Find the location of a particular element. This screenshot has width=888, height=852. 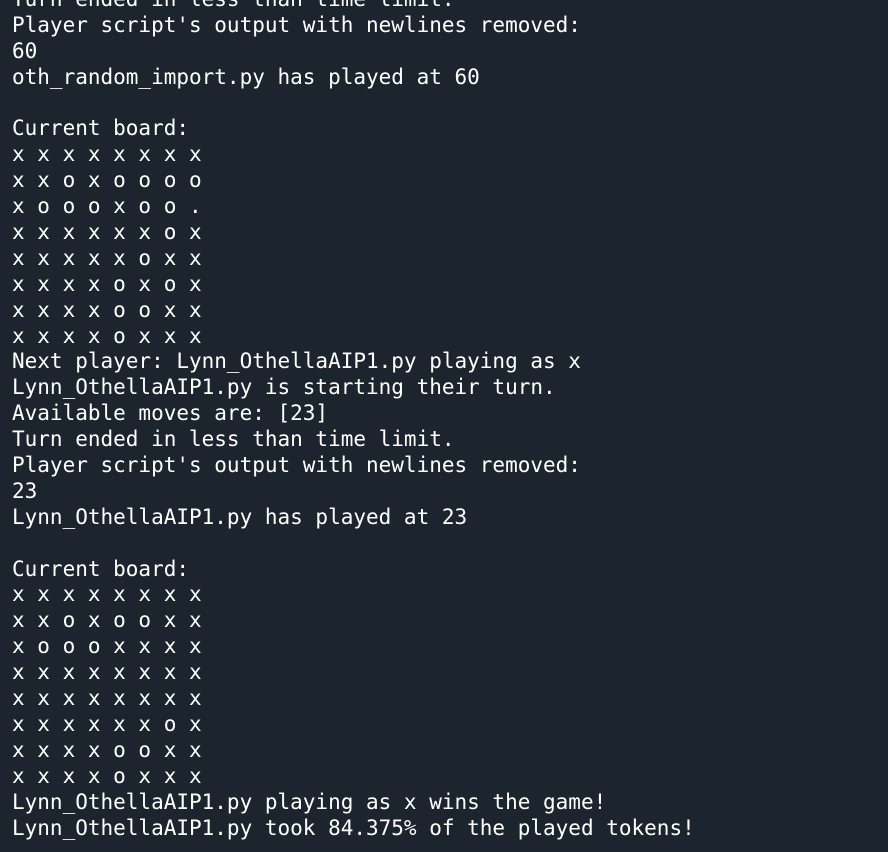

board-row: x o o o x x x x is located at coordinates (107, 646).